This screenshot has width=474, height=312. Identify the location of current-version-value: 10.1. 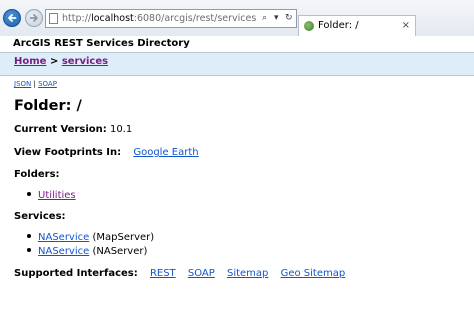
(121, 129).